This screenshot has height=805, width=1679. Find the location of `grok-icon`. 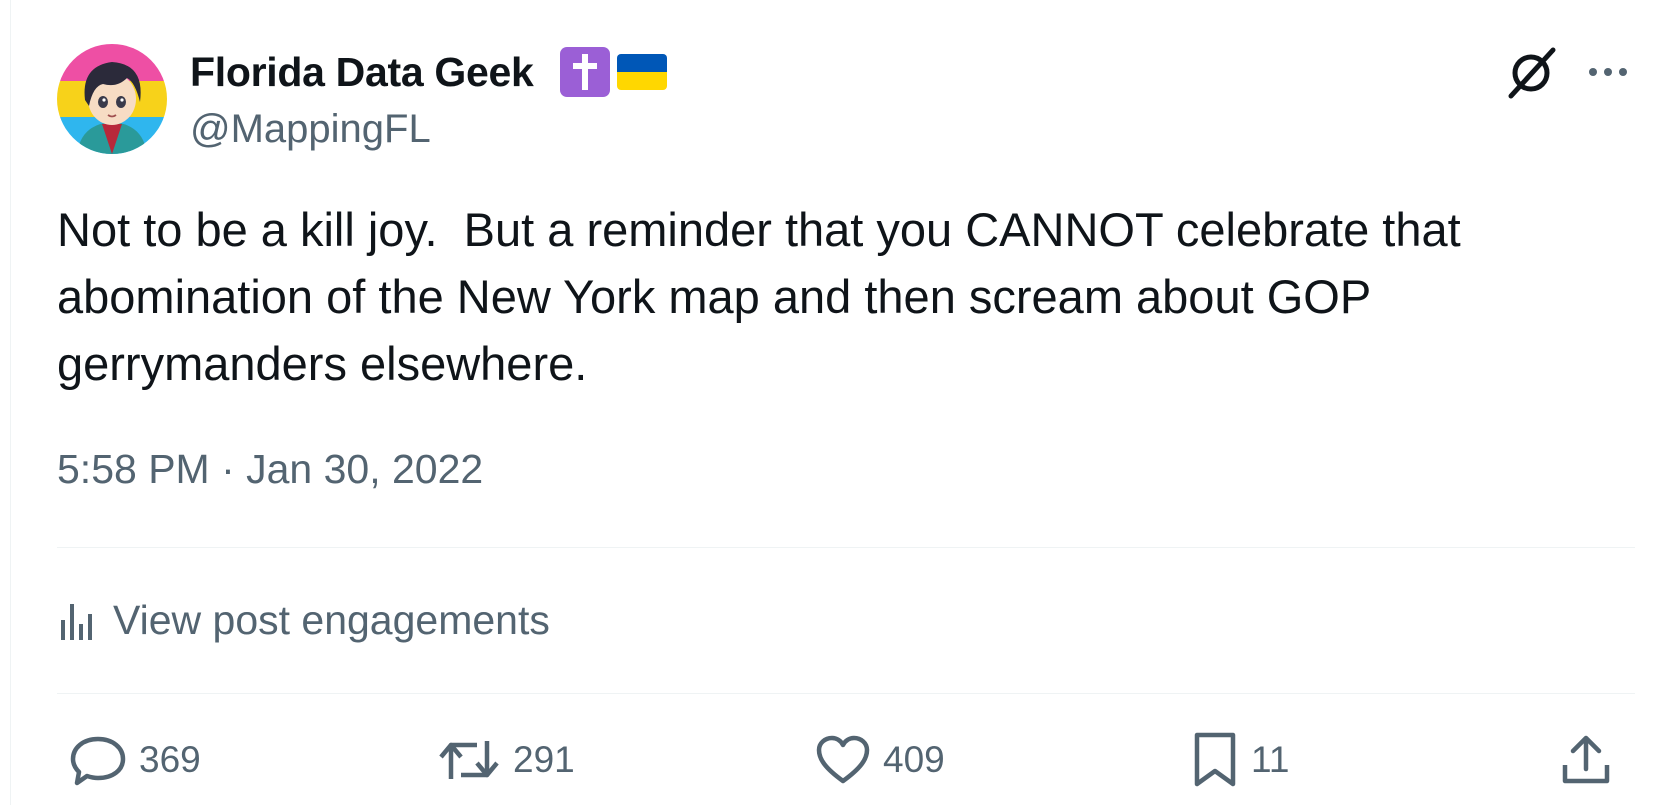

grok-icon is located at coordinates (1531, 72).